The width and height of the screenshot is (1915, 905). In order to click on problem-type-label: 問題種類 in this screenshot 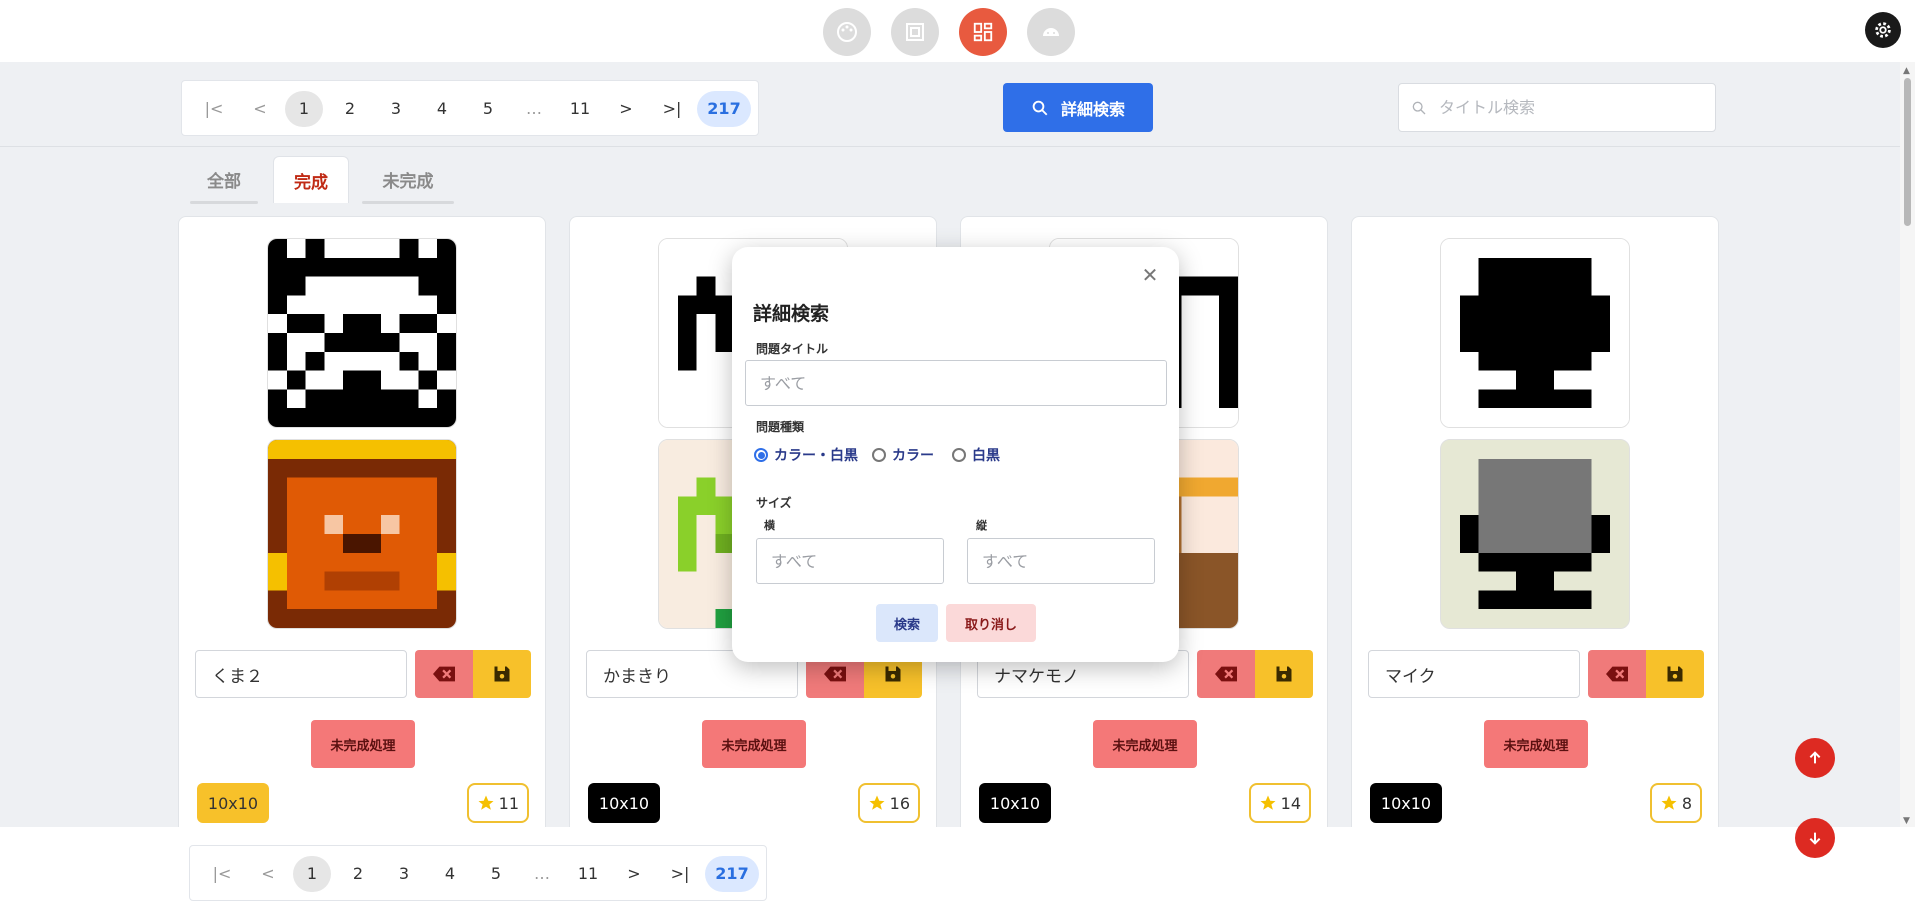, I will do `click(780, 427)`.